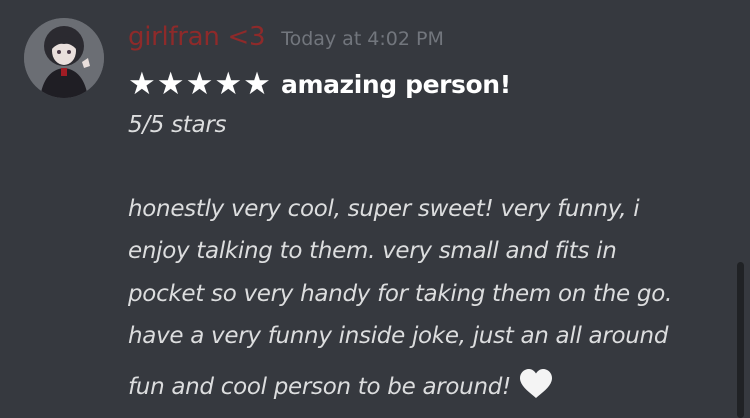 Image resolution: width=750 pixels, height=418 pixels. I want to click on scrollbar, so click(740, 340).